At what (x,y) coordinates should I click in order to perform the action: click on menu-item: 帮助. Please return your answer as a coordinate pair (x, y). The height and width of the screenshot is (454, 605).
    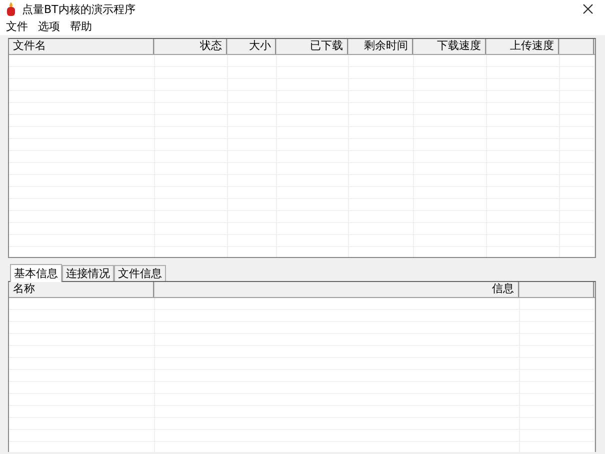
    Looking at the image, I should click on (81, 26).